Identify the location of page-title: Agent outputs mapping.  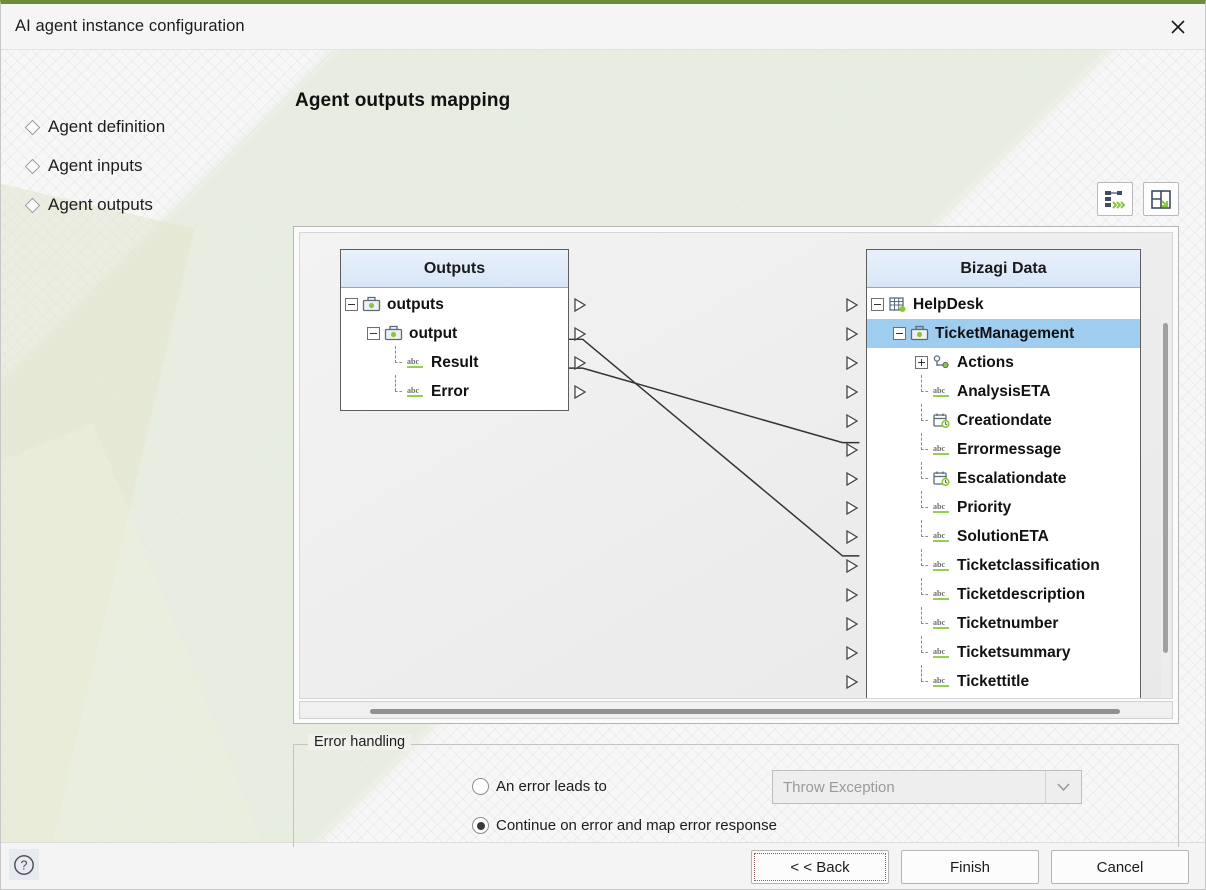
(403, 100).